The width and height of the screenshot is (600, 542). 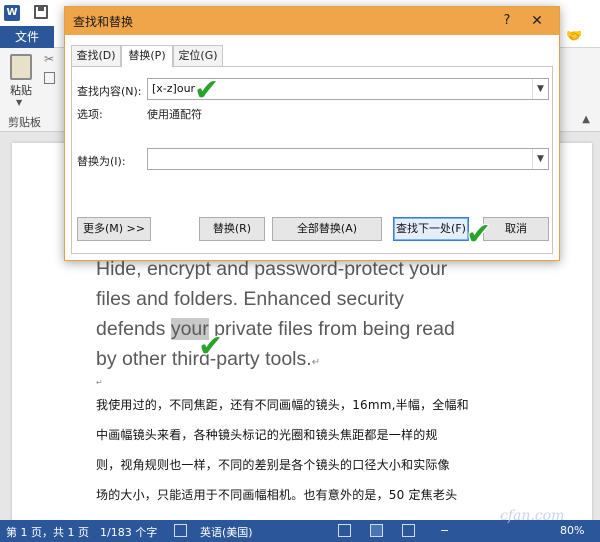 What do you see at coordinates (572, 530) in the screenshot?
I see `zoom-level: 80%` at bounding box center [572, 530].